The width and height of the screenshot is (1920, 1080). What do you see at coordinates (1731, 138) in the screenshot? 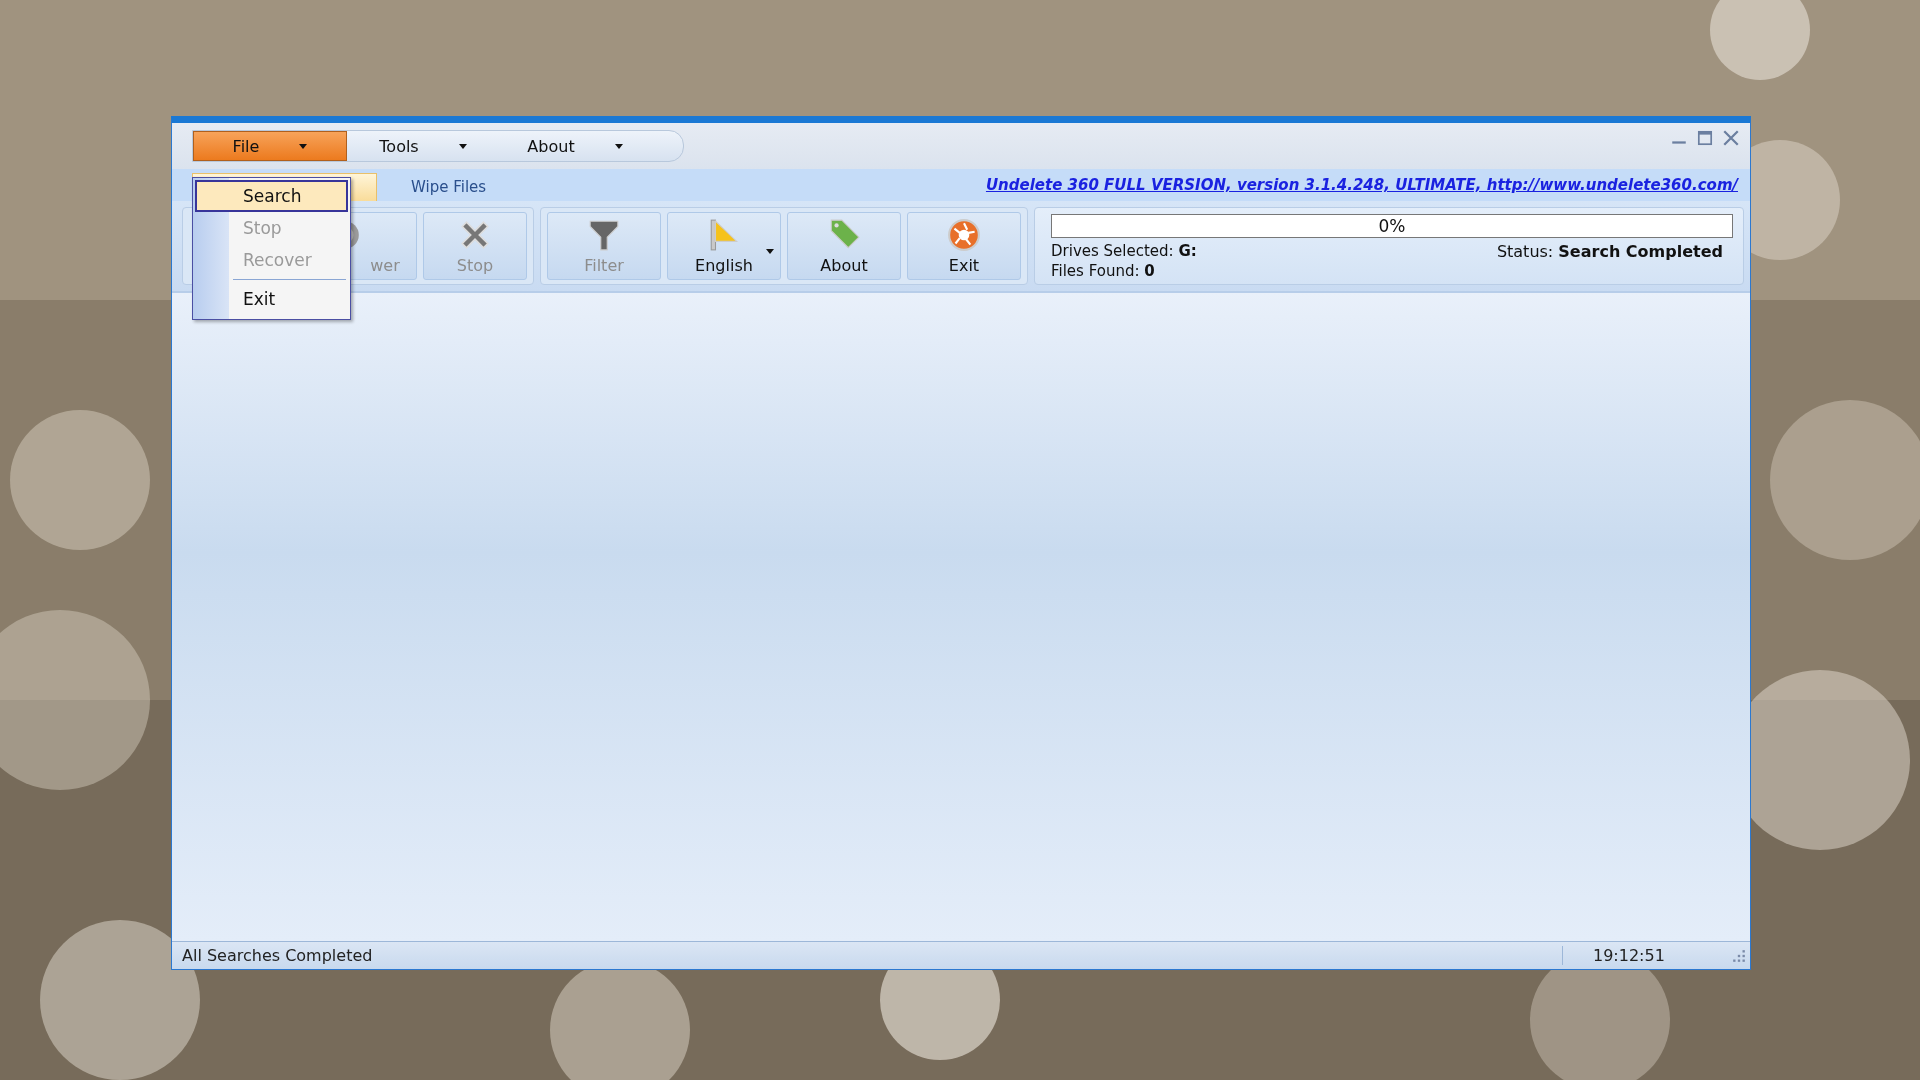
I see `close-icon` at bounding box center [1731, 138].